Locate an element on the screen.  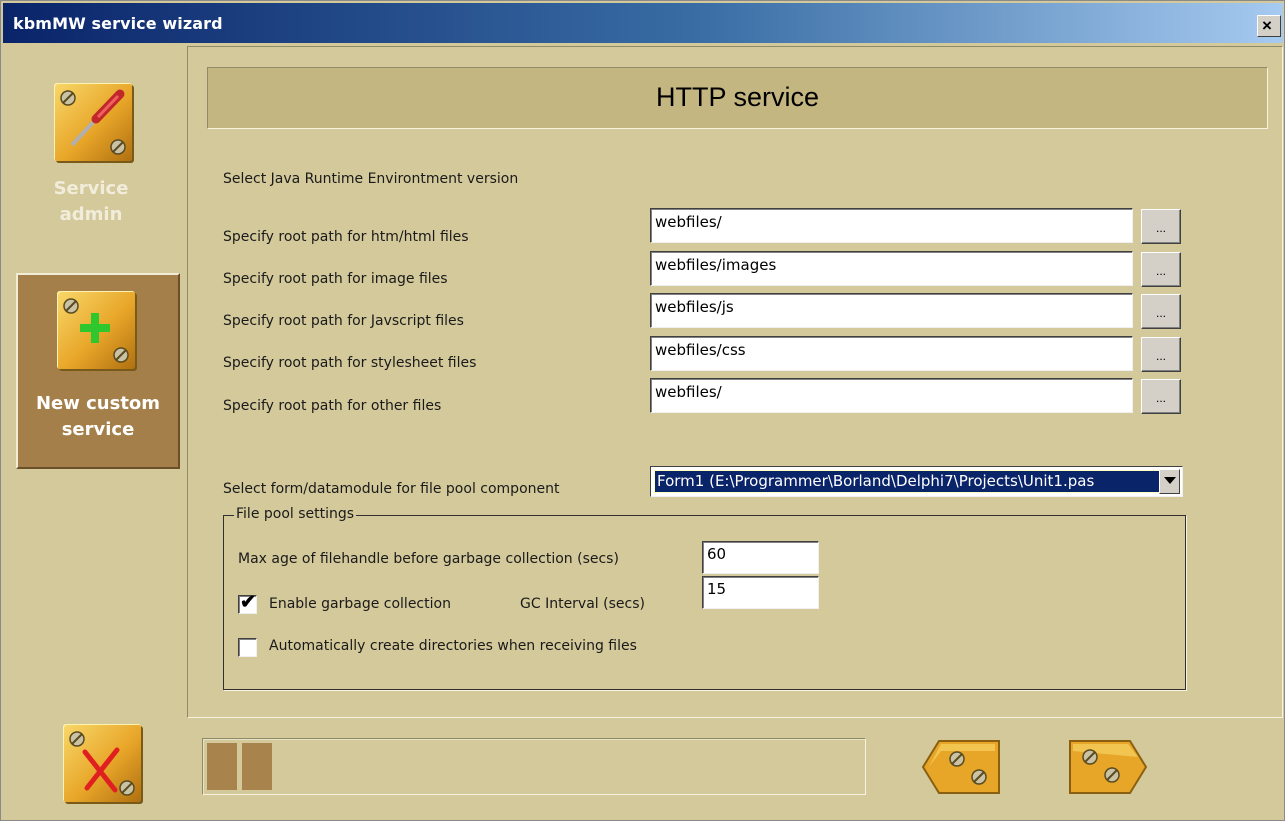
max-age-field: 60 is located at coordinates (760, 557).